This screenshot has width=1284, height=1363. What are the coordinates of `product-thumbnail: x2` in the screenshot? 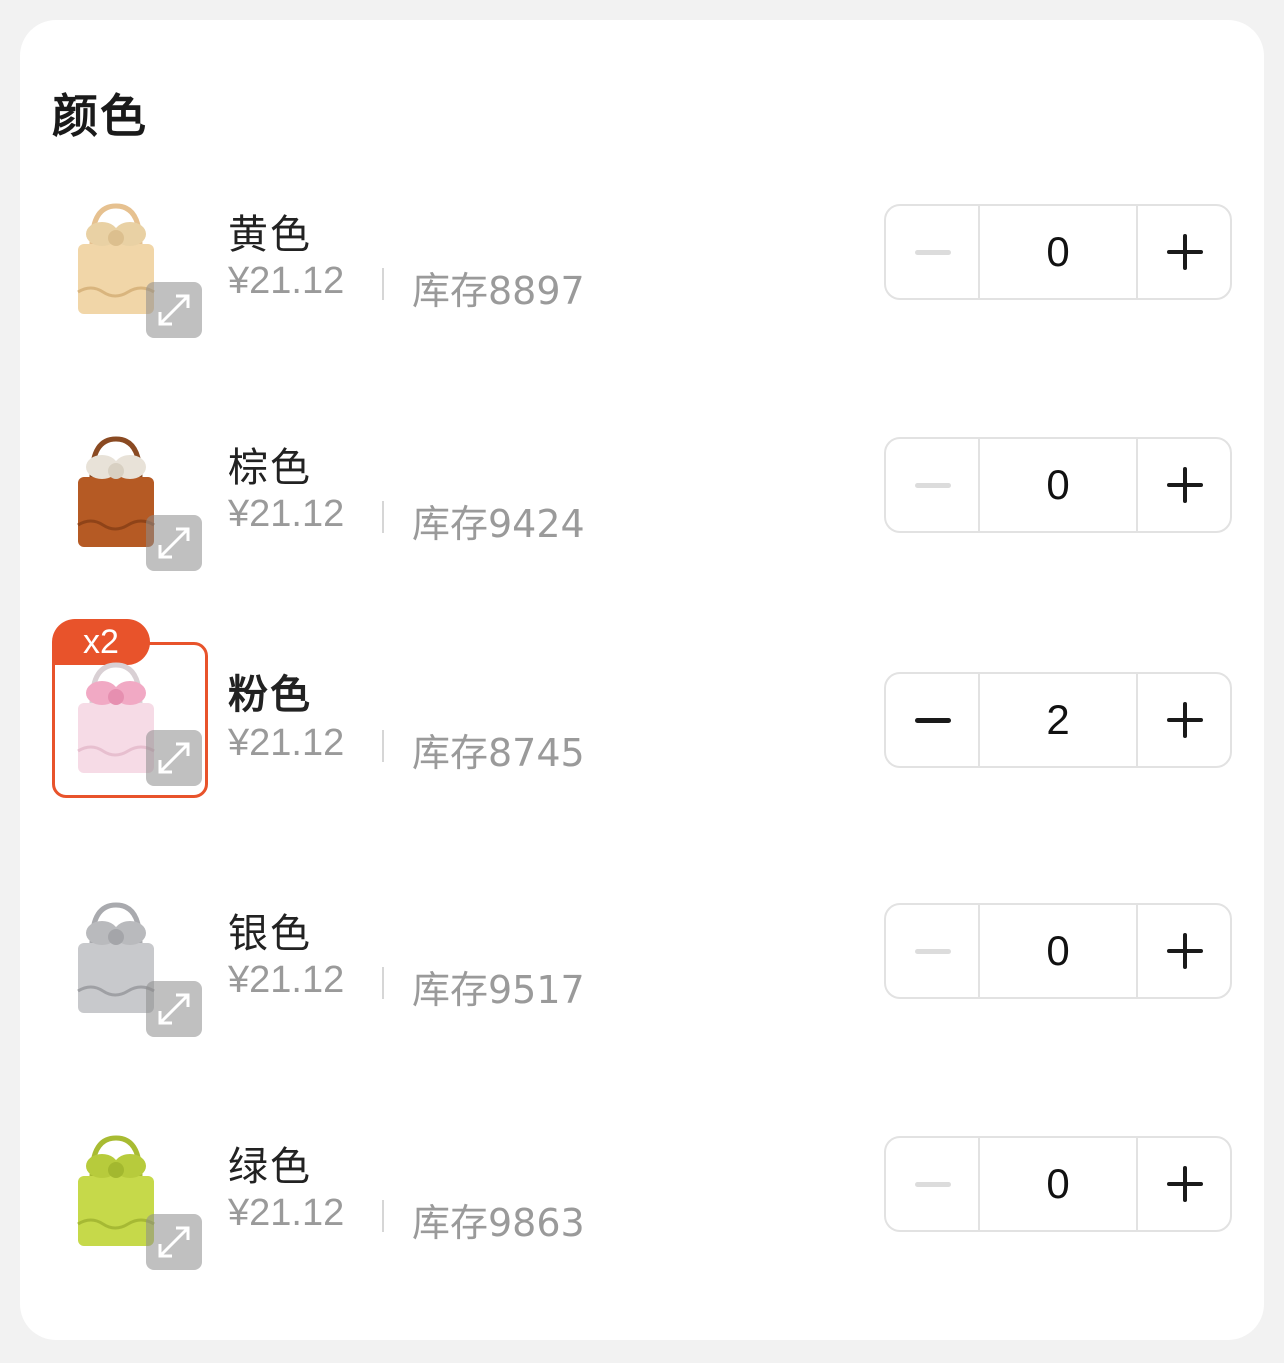 It's located at (130, 708).